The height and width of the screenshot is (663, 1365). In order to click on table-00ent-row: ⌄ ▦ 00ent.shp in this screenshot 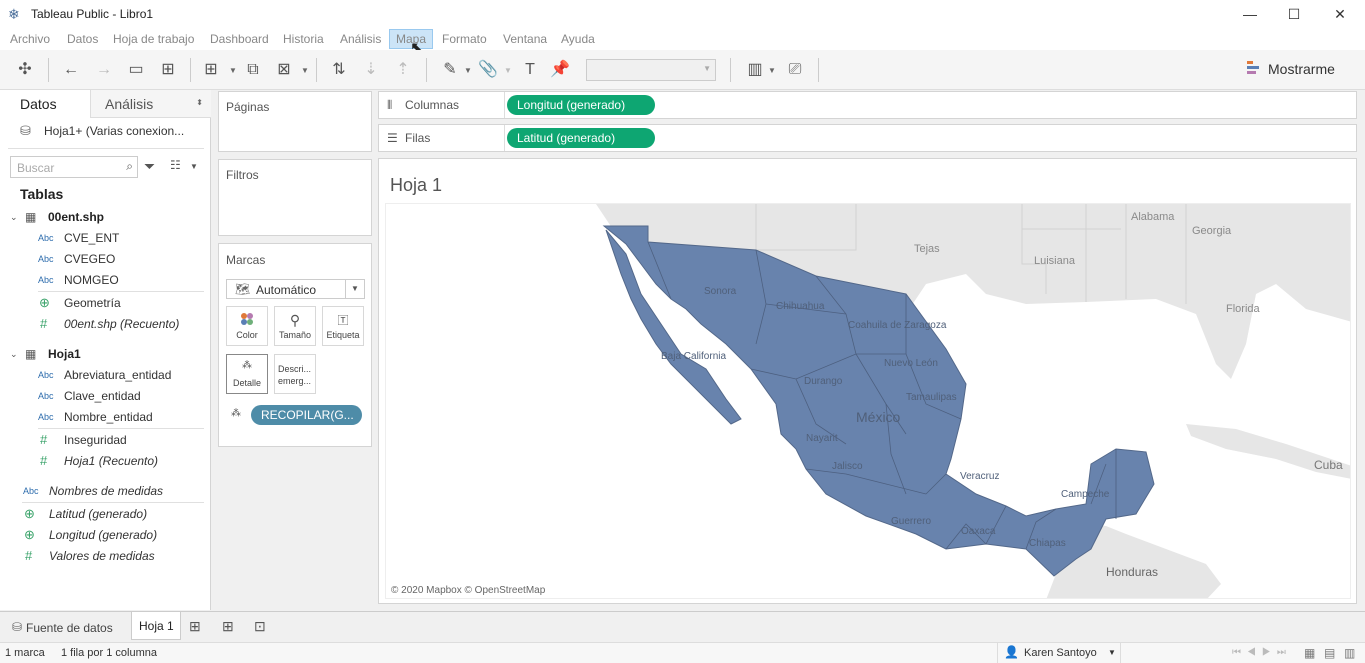, I will do `click(105, 217)`.